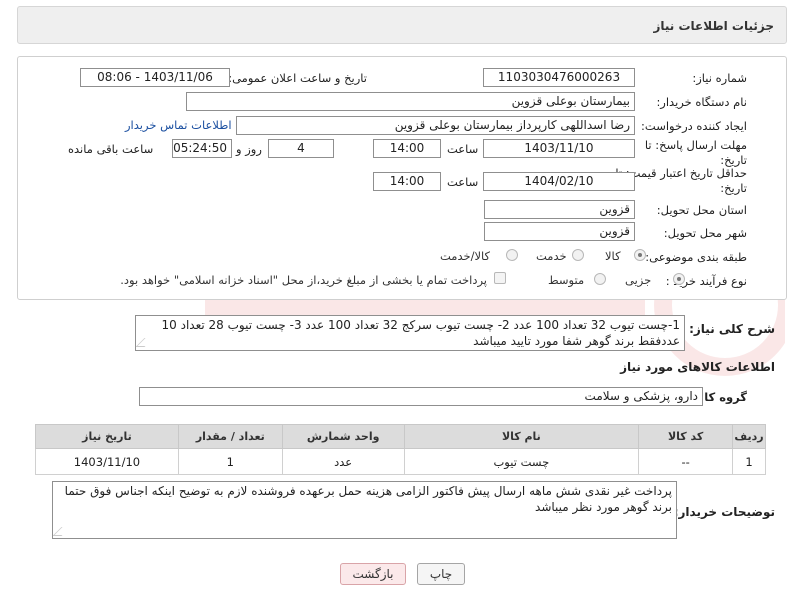  I want to click on delivery-province-field: قزوین, so click(559, 209).